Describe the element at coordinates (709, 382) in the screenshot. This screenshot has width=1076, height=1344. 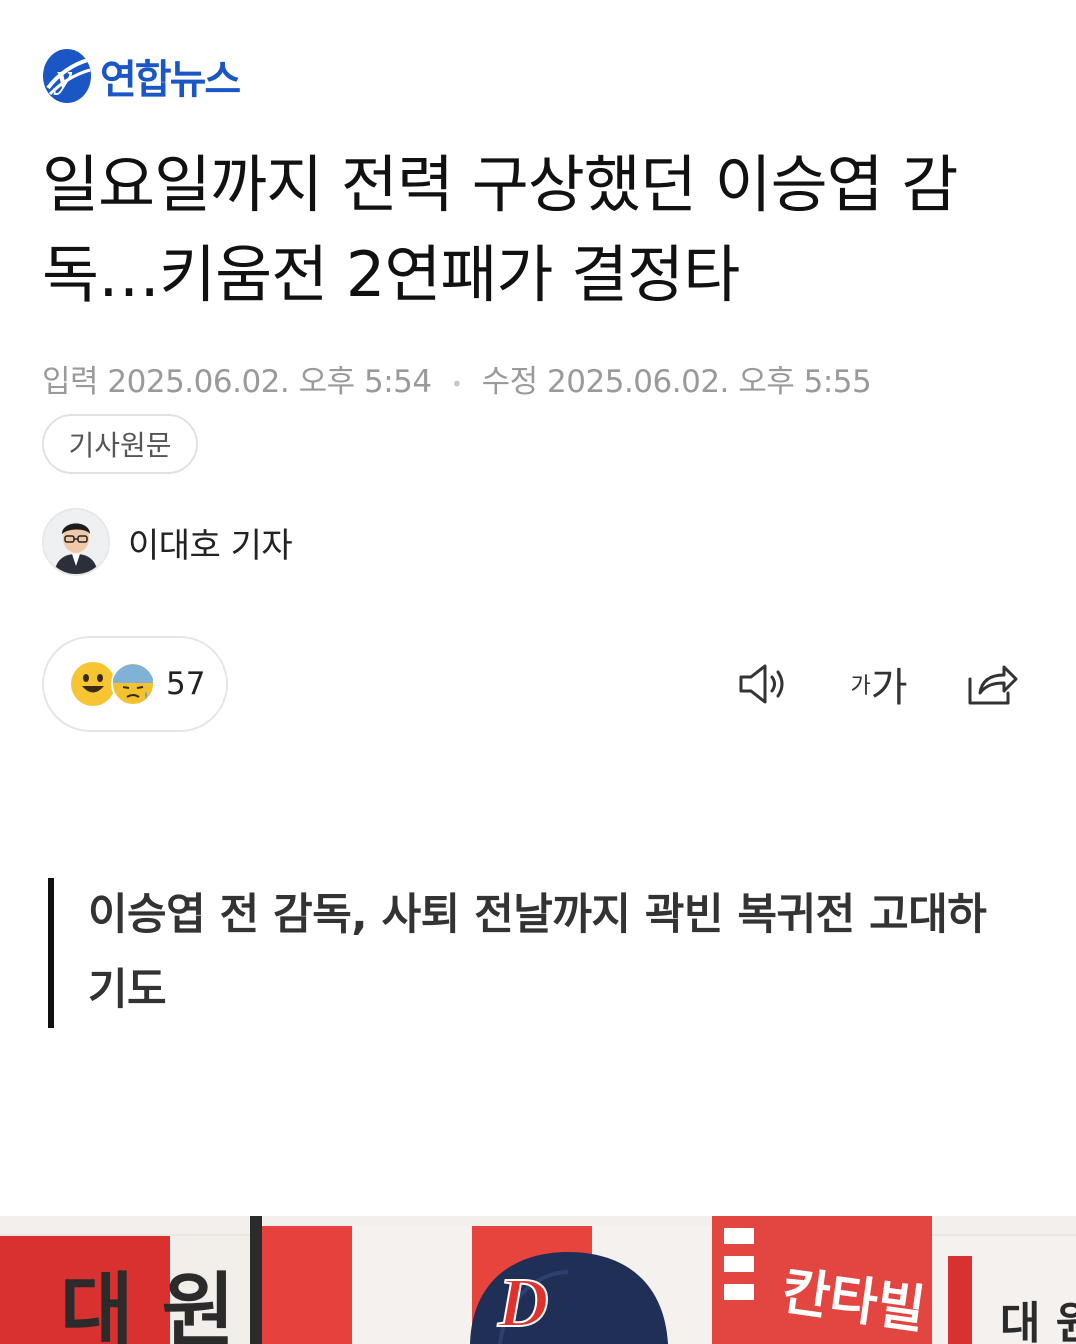
I see `edit-time: 2025.06.02. 오후 5:55` at that location.